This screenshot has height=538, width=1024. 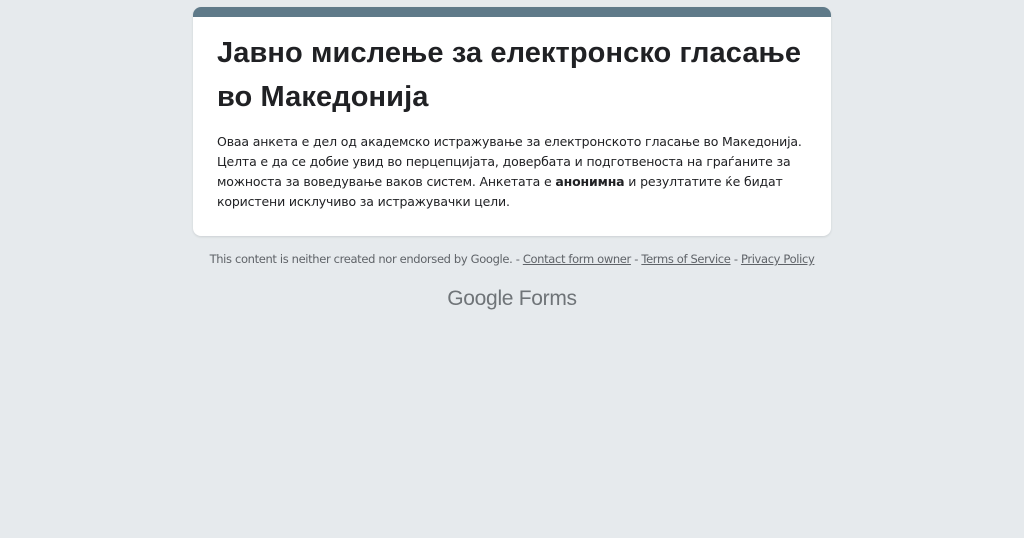 I want to click on form-description-bold: анонимна, so click(x=590, y=181).